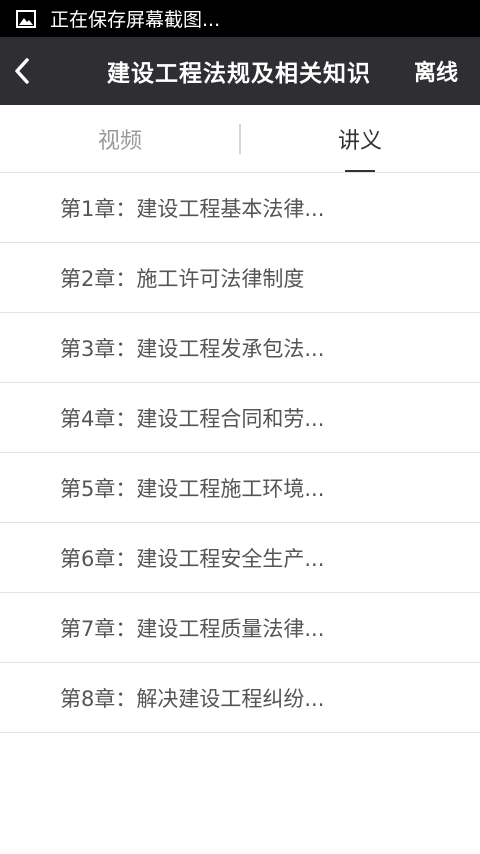 The width and height of the screenshot is (480, 854). I want to click on tab-bar: 视频 讲义, so click(240, 139).